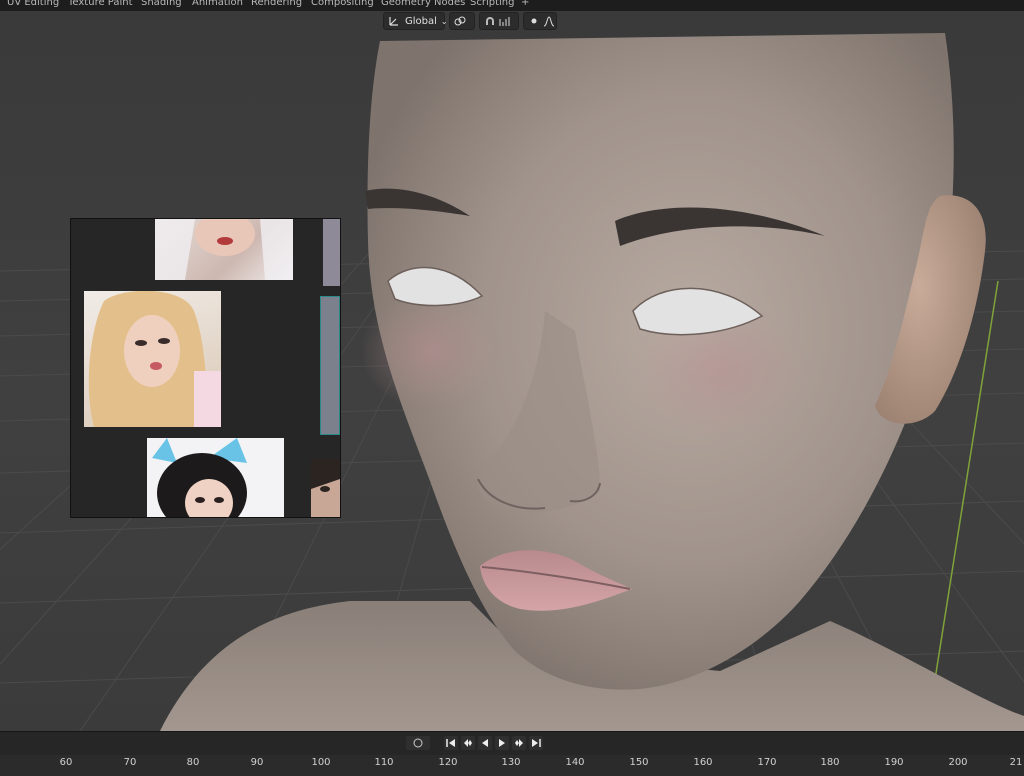 The width and height of the screenshot is (1024, 776). I want to click on proportional-edit-toggle, so click(540, 21).